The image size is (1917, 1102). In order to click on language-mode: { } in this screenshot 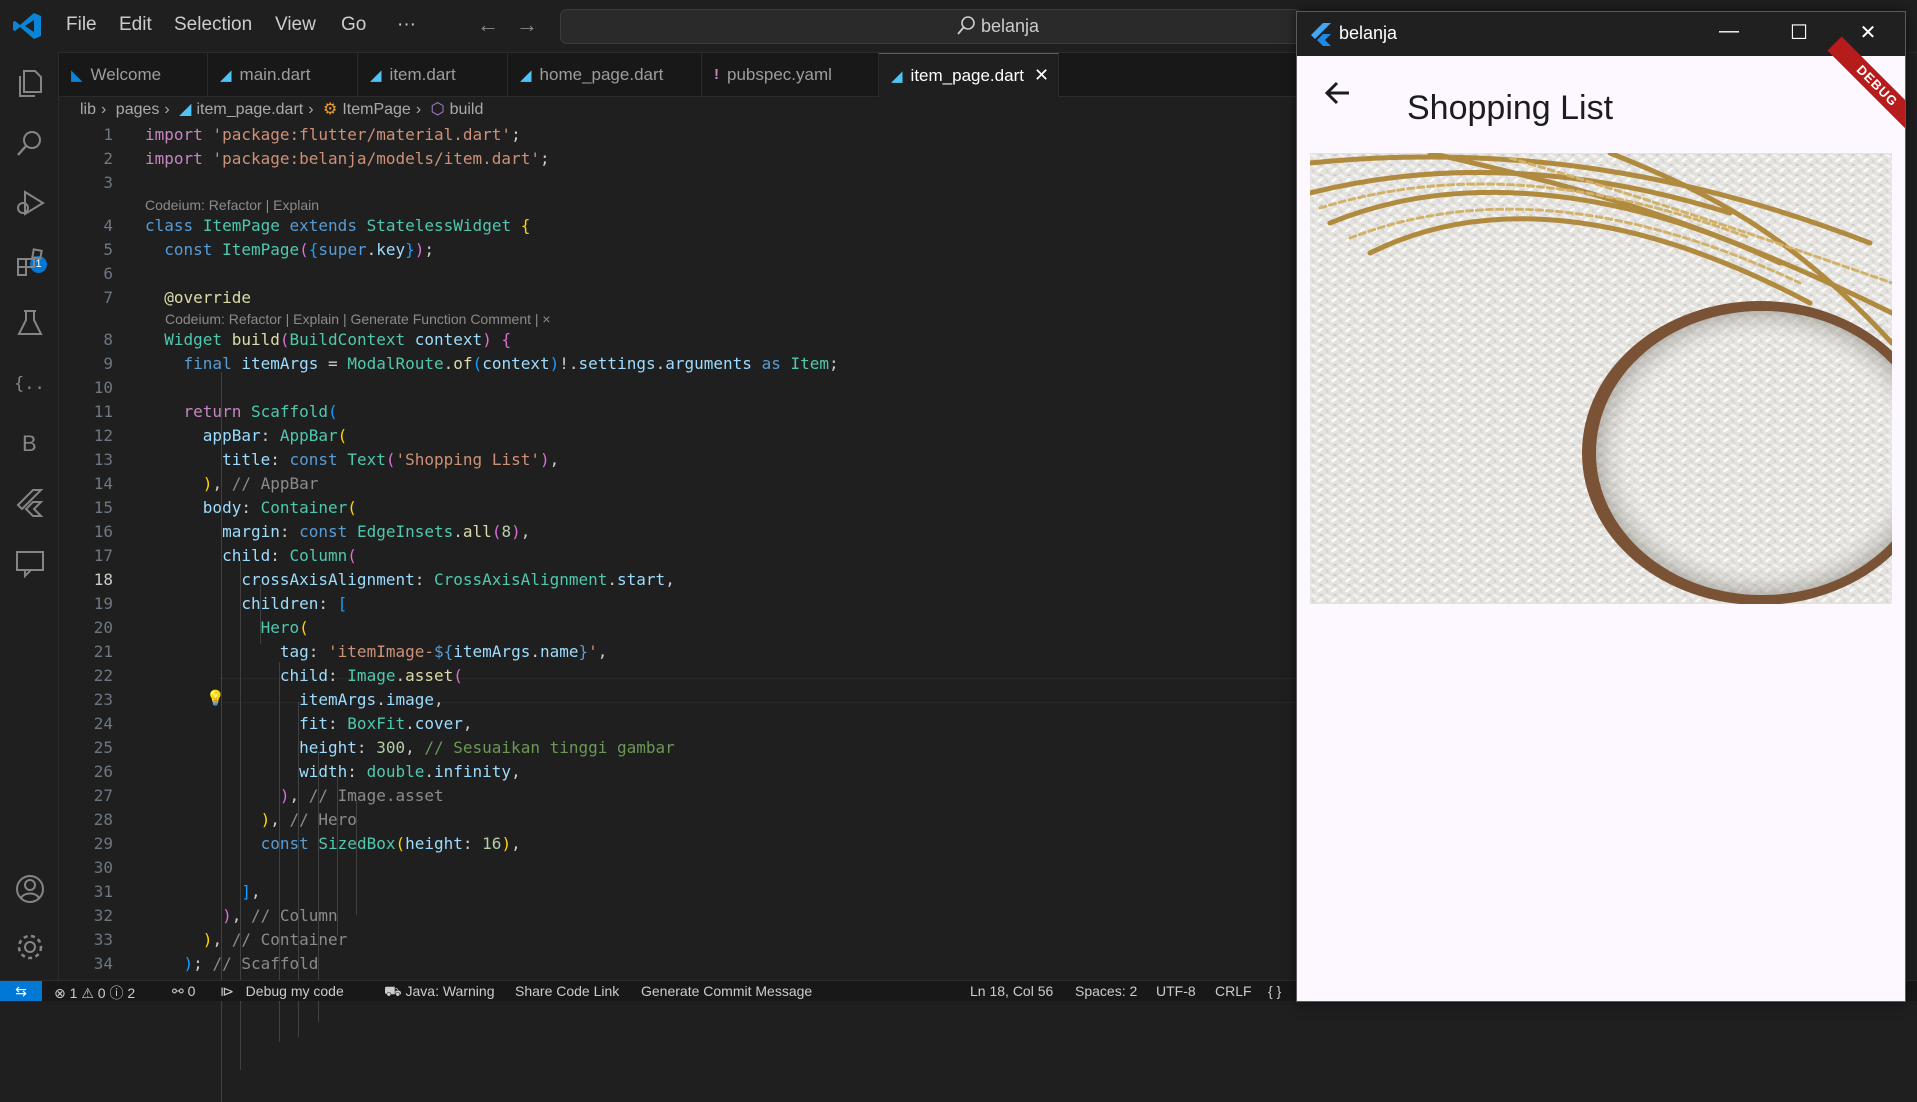, I will do `click(1274, 991)`.